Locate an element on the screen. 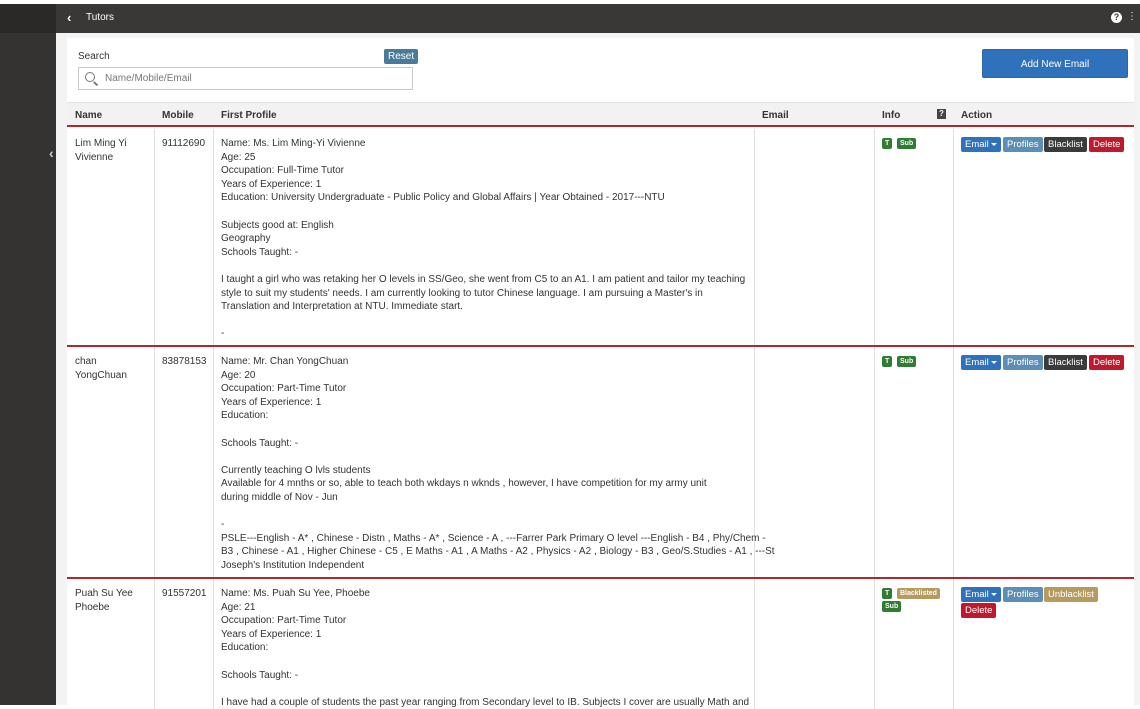  reset-button: Reset is located at coordinates (401, 56).